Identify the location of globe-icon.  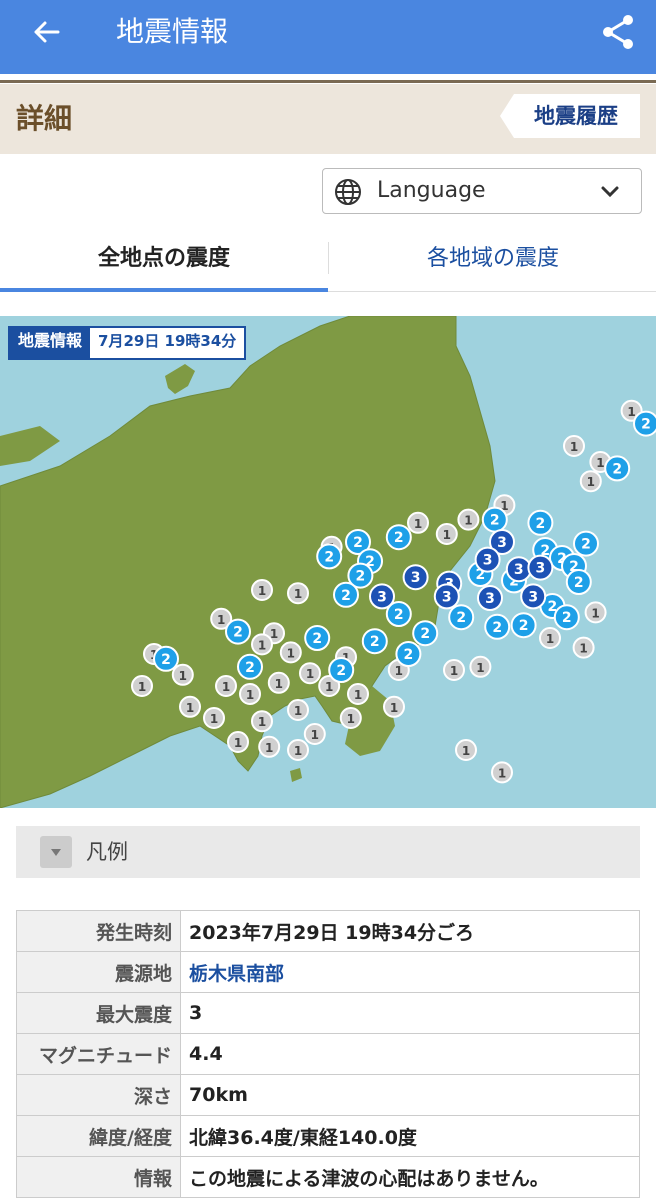
(348, 192).